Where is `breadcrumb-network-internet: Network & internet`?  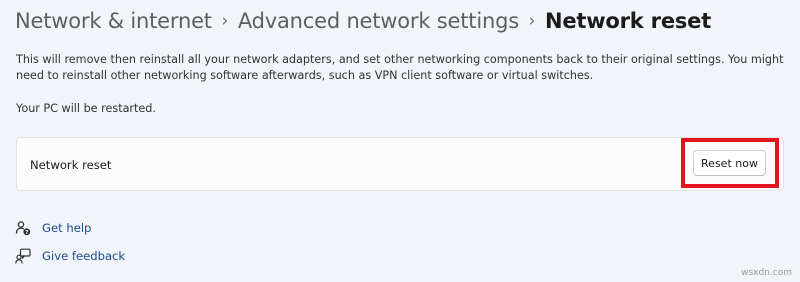
breadcrumb-network-internet: Network & internet is located at coordinates (113, 21).